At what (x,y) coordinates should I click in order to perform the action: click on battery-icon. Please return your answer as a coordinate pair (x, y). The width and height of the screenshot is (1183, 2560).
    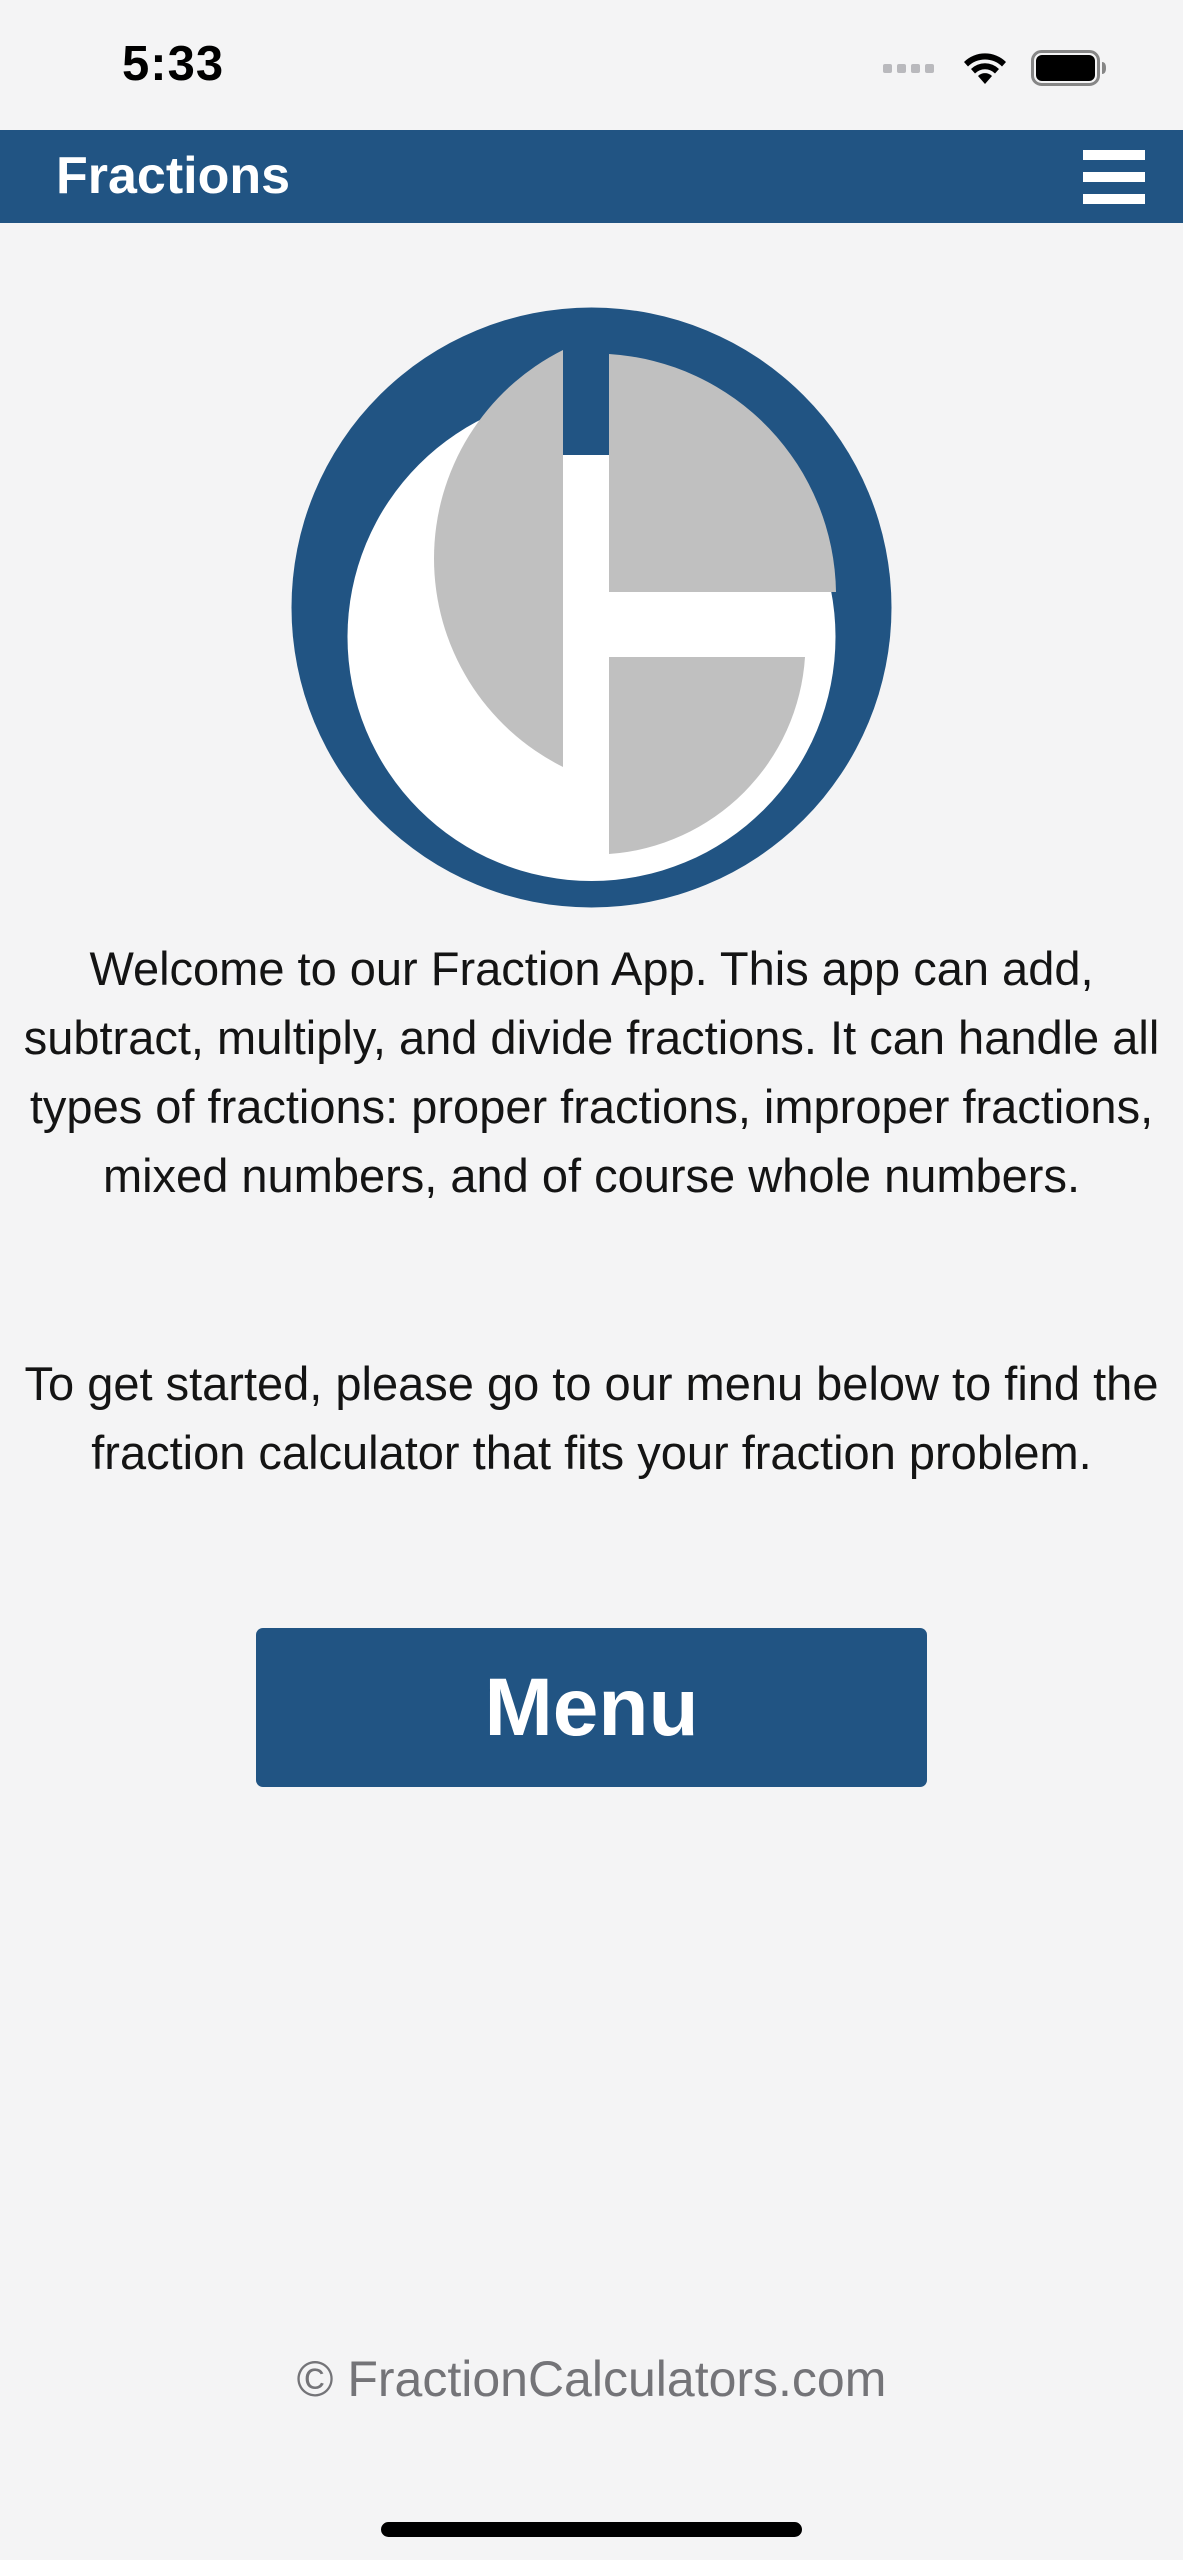
    Looking at the image, I should click on (1068, 68).